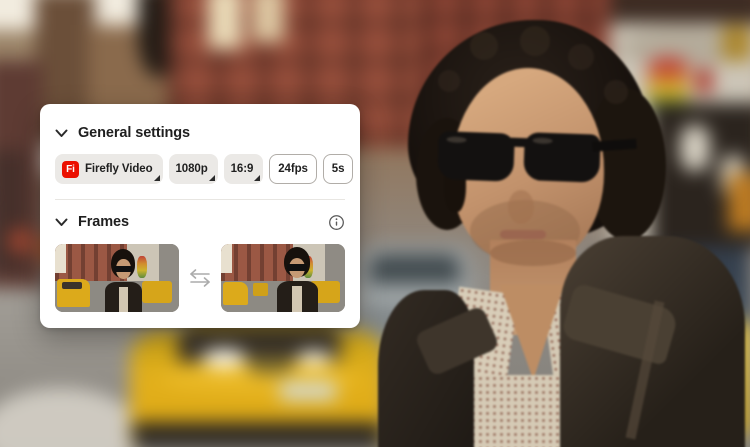 The height and width of the screenshot is (447, 750). Describe the element at coordinates (521, 207) in the screenshot. I see `nose-shadow` at that location.